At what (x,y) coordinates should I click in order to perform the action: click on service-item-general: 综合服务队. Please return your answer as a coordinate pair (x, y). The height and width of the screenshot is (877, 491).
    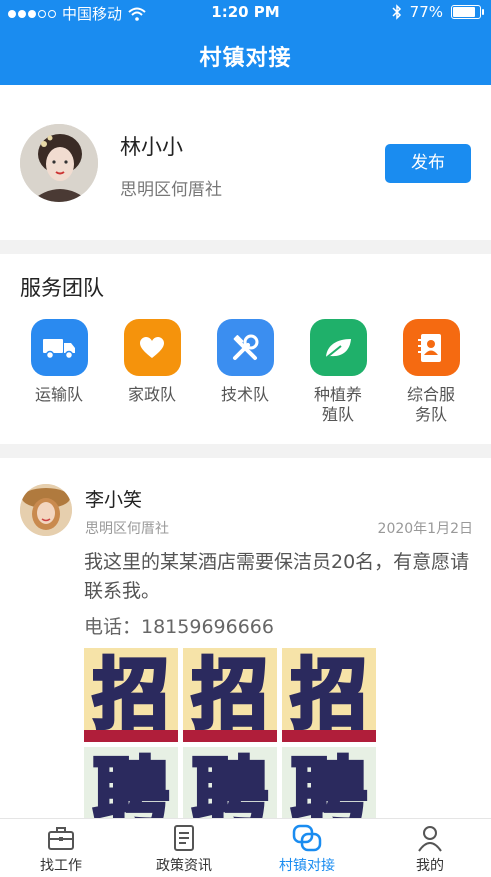
    Looking at the image, I should click on (431, 372).